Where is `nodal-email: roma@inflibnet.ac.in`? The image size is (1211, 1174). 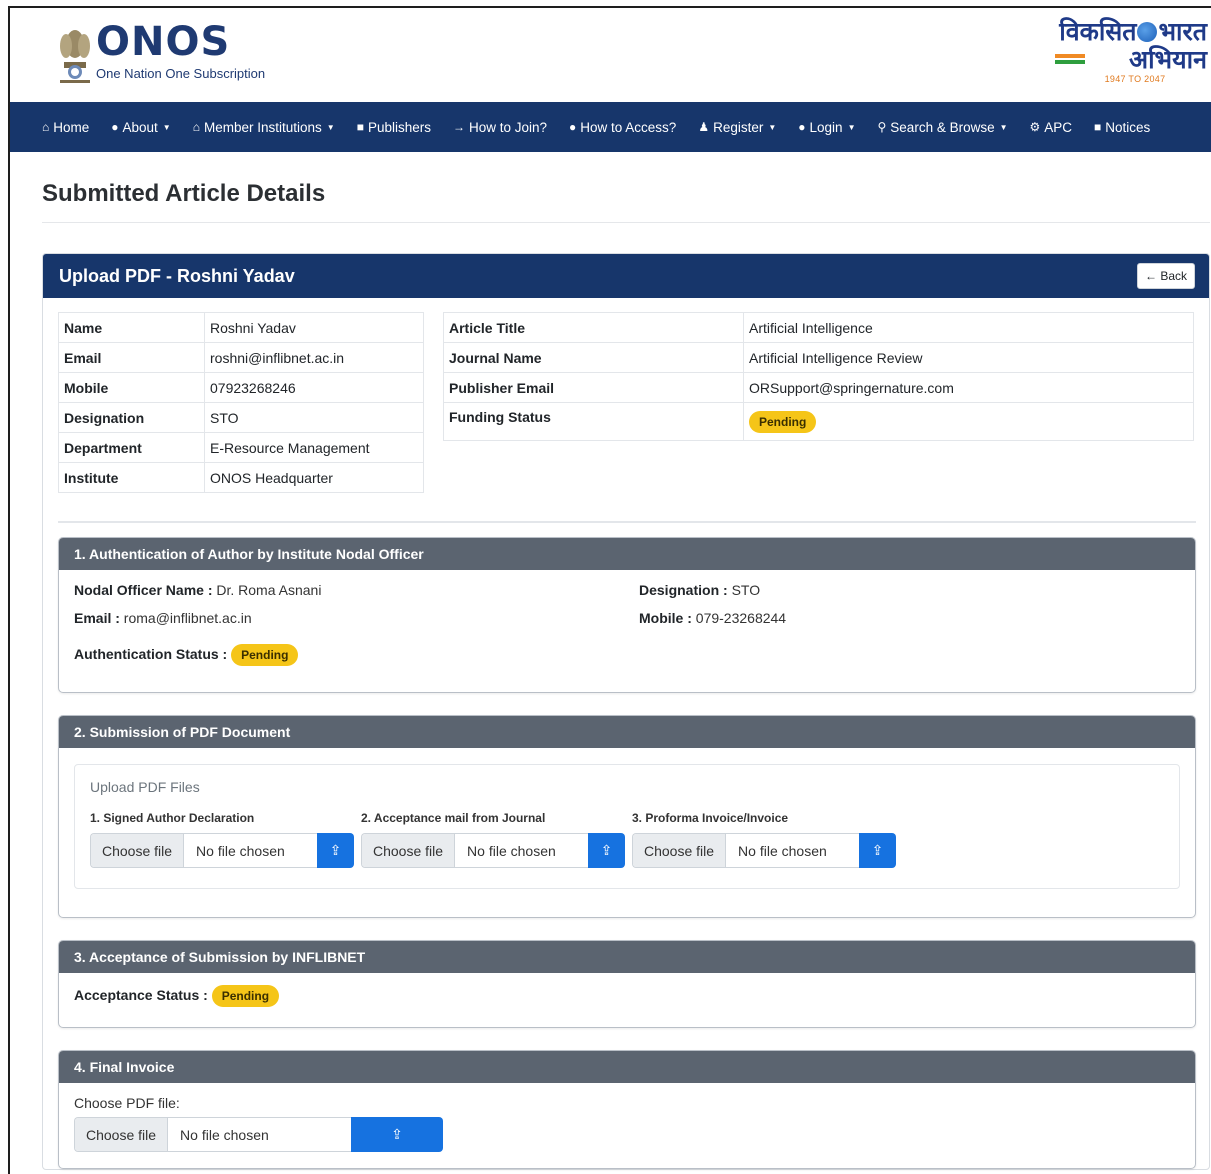 nodal-email: roma@inflibnet.ac.in is located at coordinates (187, 618).